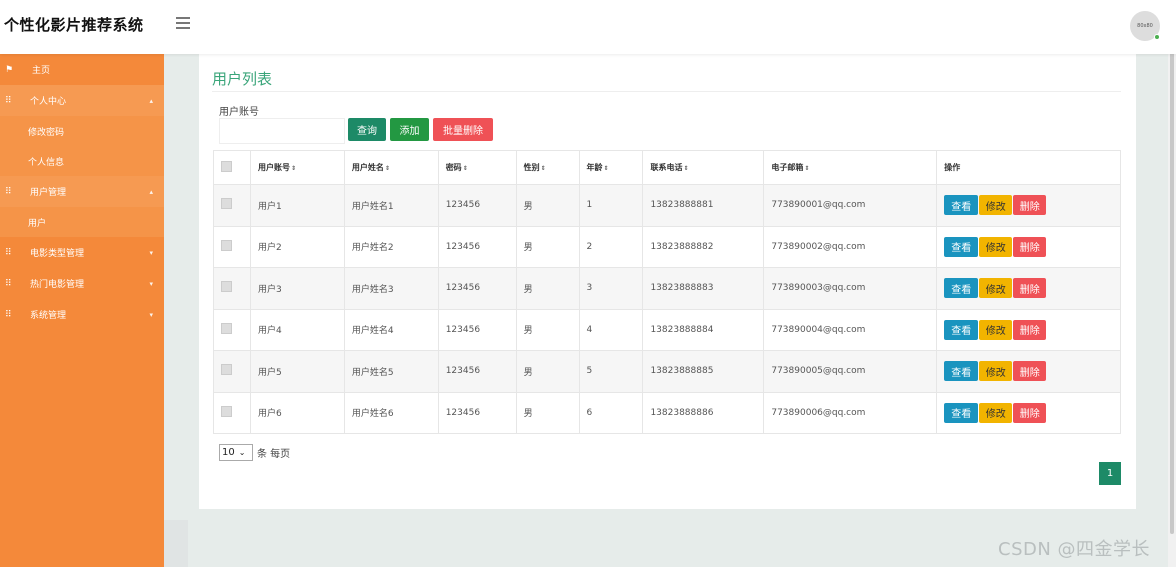 This screenshot has width=1176, height=567. What do you see at coordinates (850, 288) in the screenshot?
I see `cell-email: 773890003@qq.com` at bounding box center [850, 288].